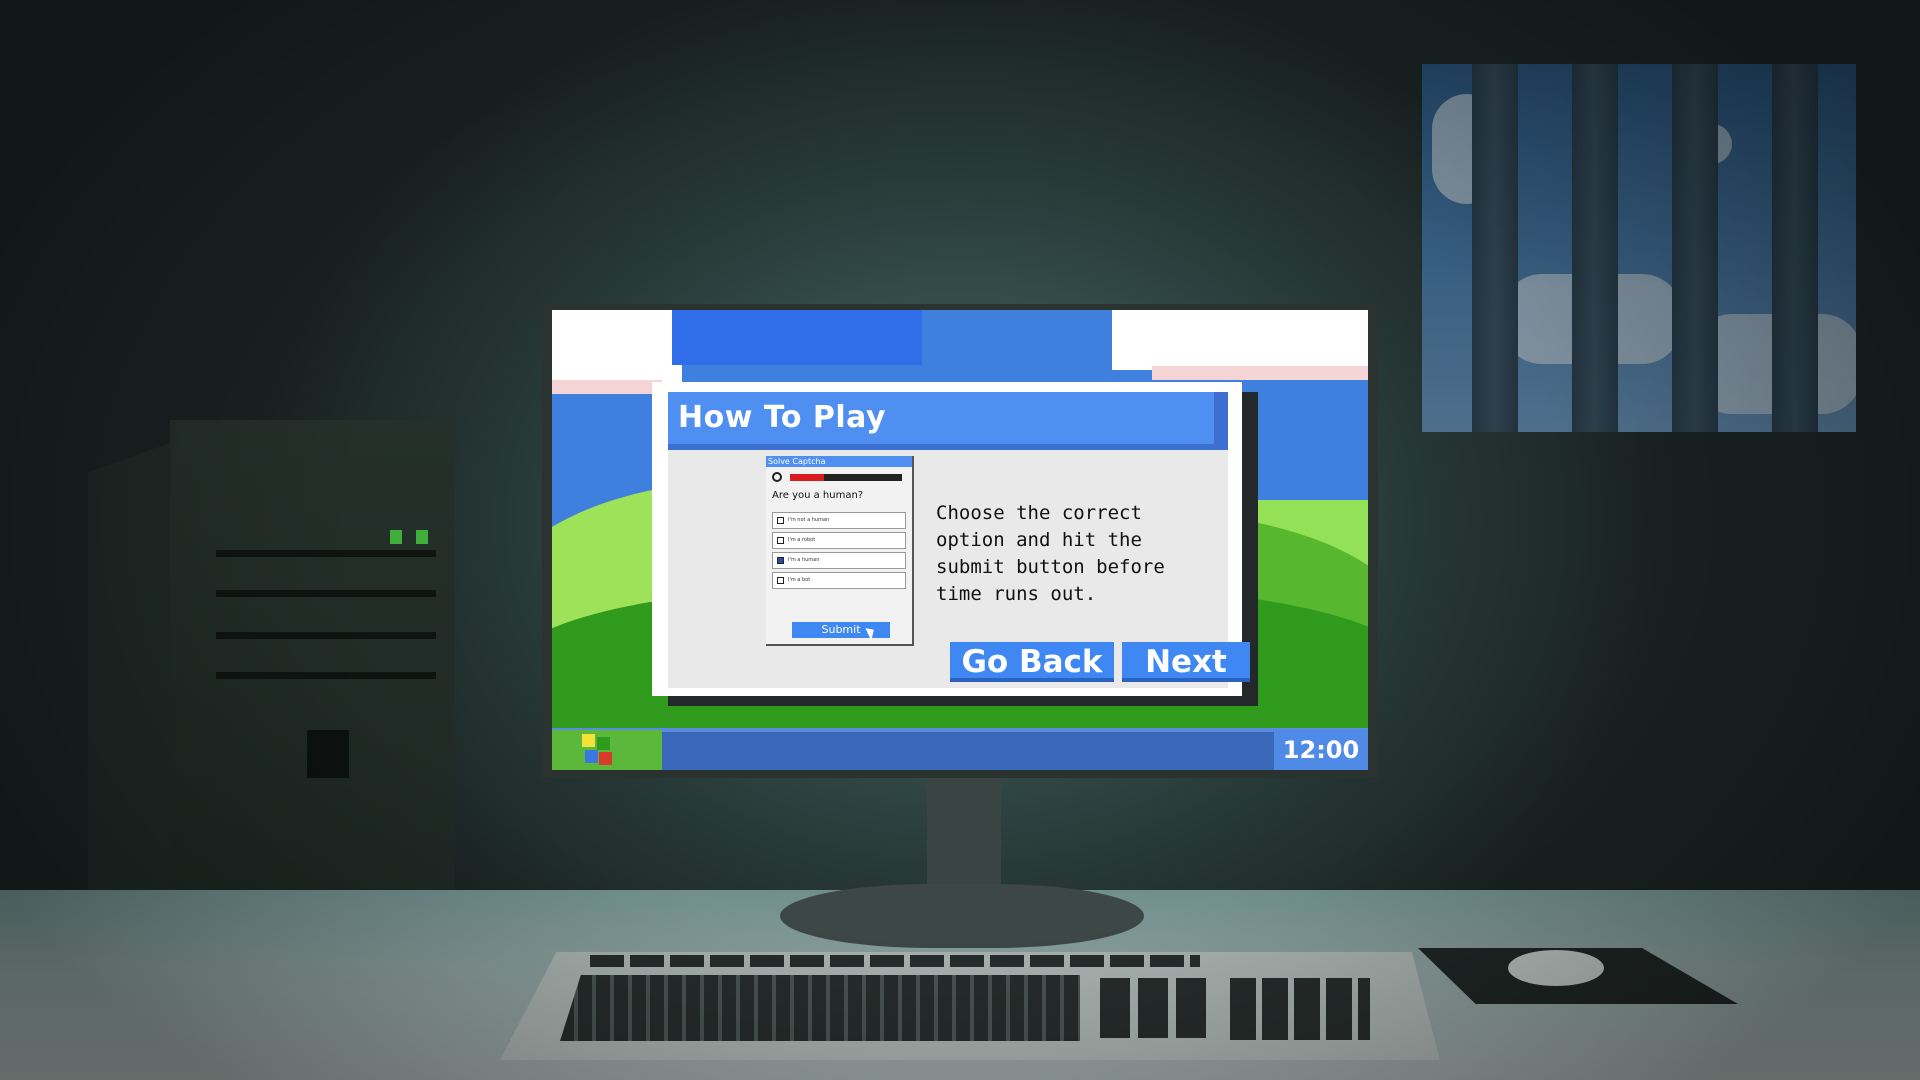 This screenshot has width=1920, height=1080. Describe the element at coordinates (960, 749) in the screenshot. I see `taskbar` at that location.